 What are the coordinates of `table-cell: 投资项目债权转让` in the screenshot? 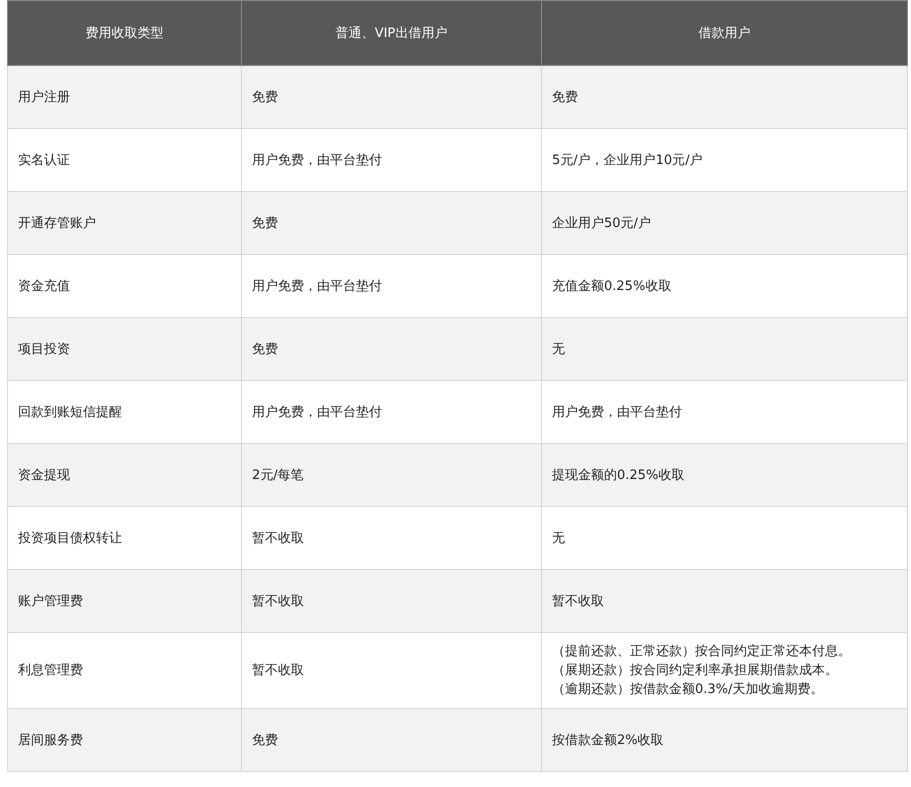 It's located at (125, 538).